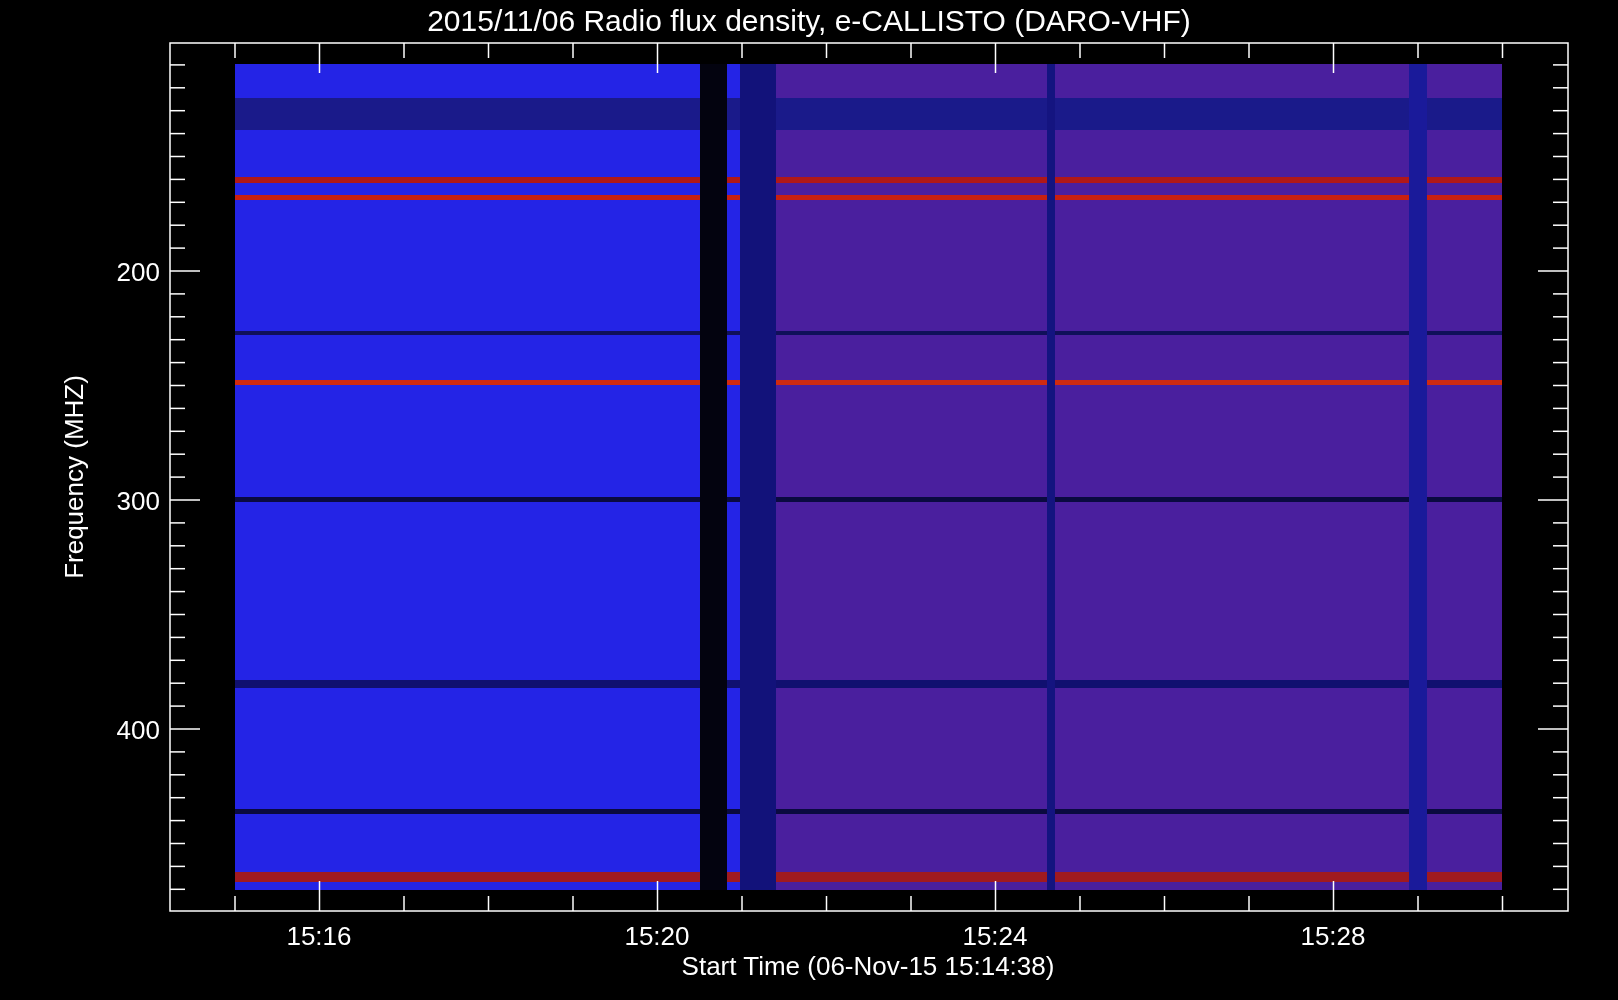  What do you see at coordinates (138, 272) in the screenshot?
I see `tick-label: 200` at bounding box center [138, 272].